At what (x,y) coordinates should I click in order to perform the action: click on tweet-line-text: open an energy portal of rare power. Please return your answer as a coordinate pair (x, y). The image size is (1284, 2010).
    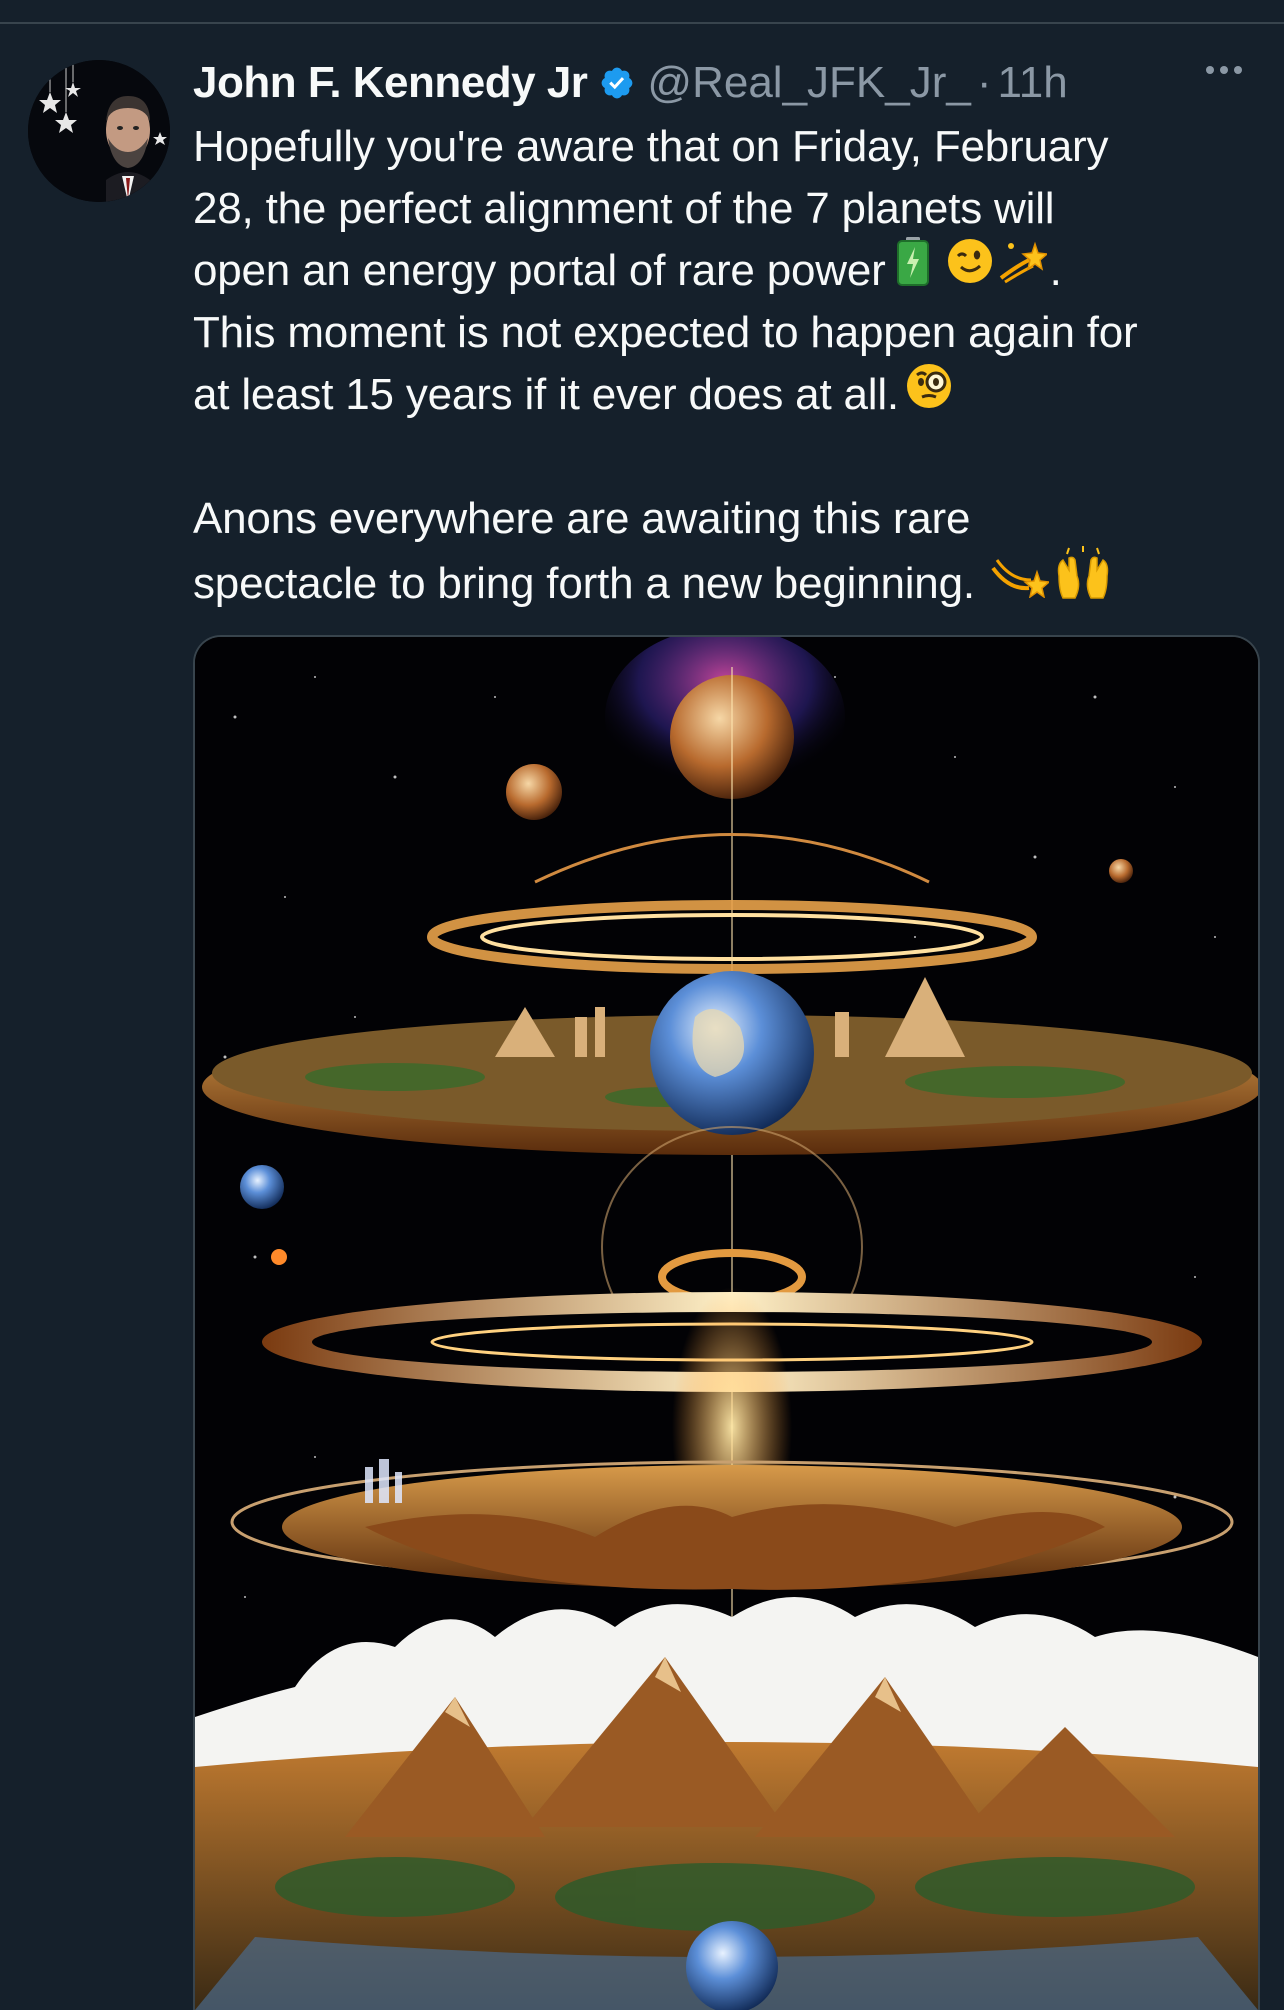
    Looking at the image, I should click on (539, 271).